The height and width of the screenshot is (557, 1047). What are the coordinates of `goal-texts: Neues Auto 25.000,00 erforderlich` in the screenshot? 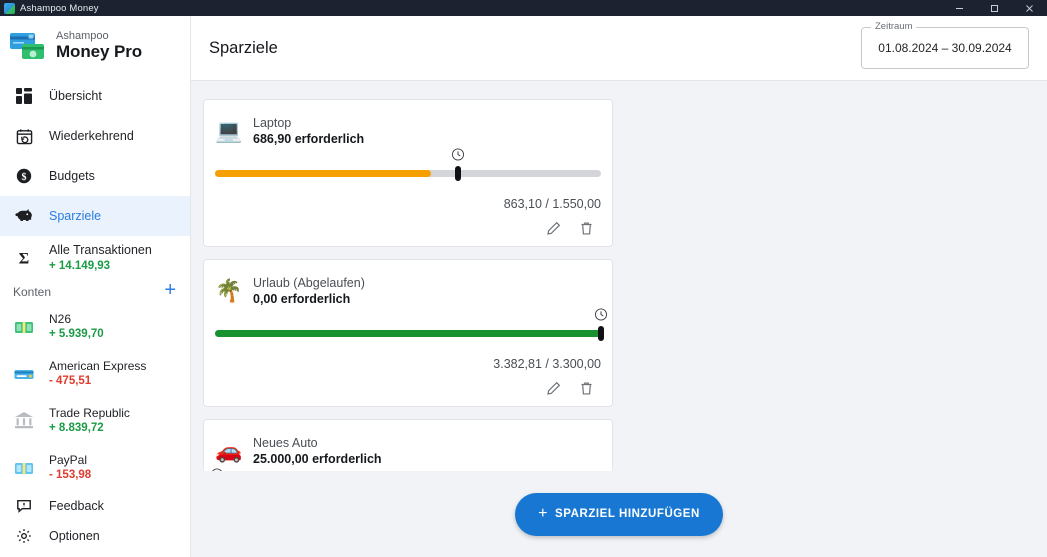 It's located at (317, 451).